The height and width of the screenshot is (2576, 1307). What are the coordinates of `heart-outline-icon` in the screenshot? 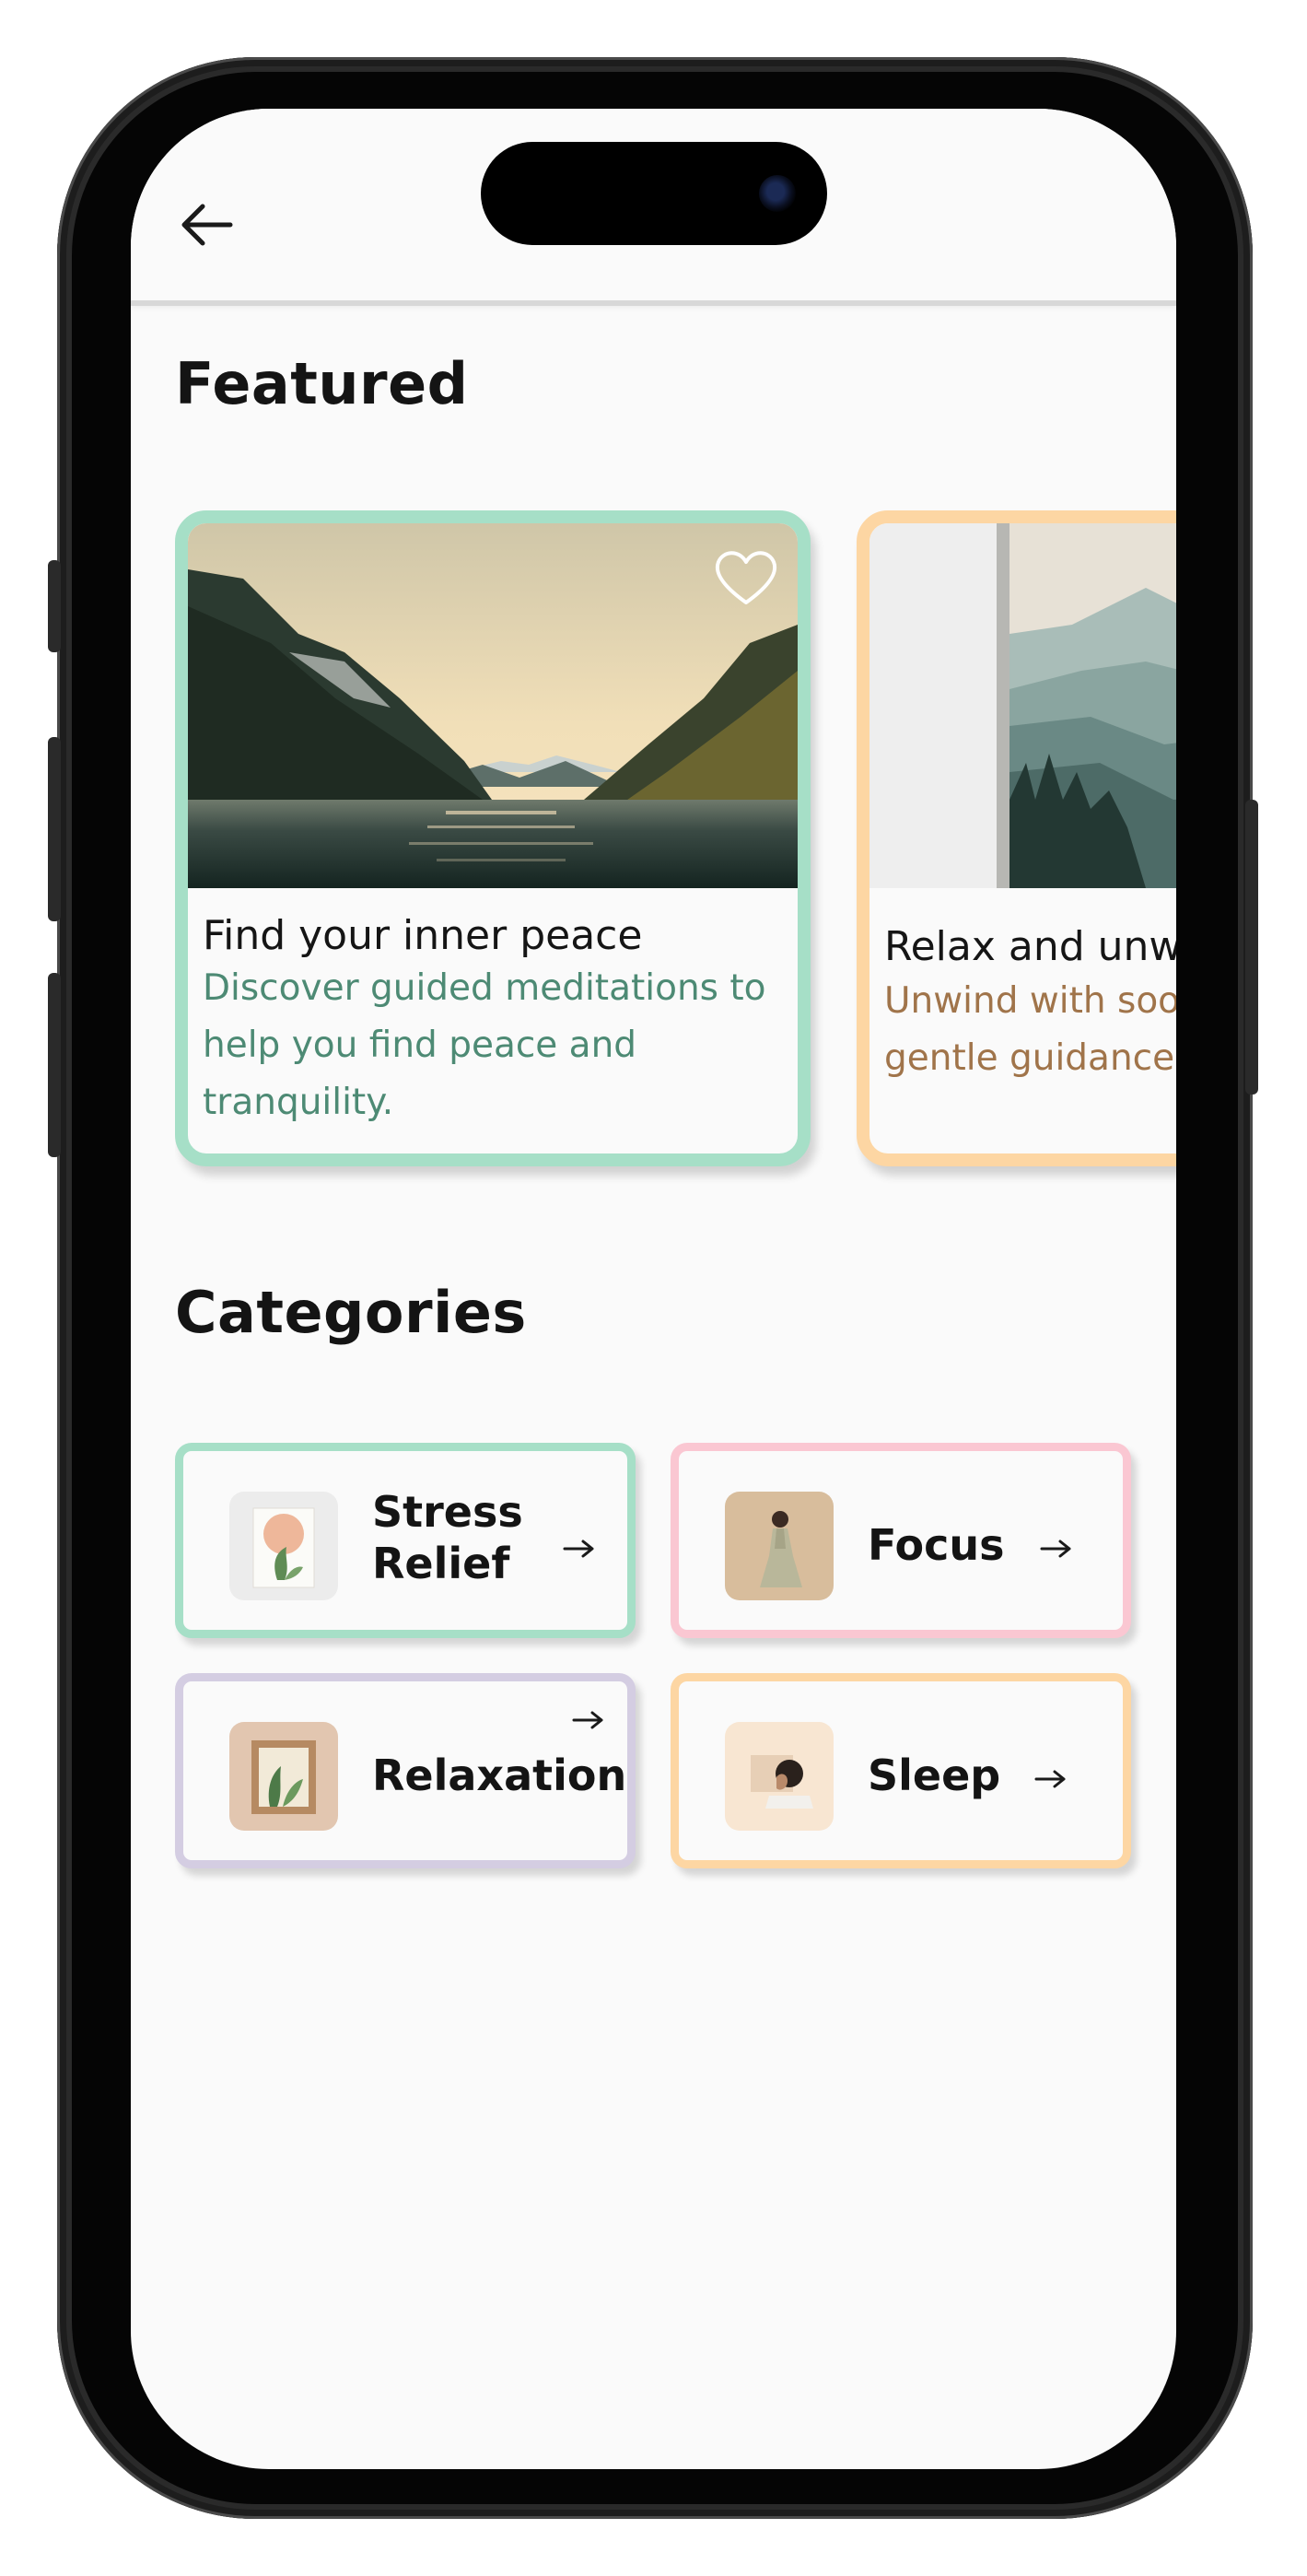 It's located at (746, 577).